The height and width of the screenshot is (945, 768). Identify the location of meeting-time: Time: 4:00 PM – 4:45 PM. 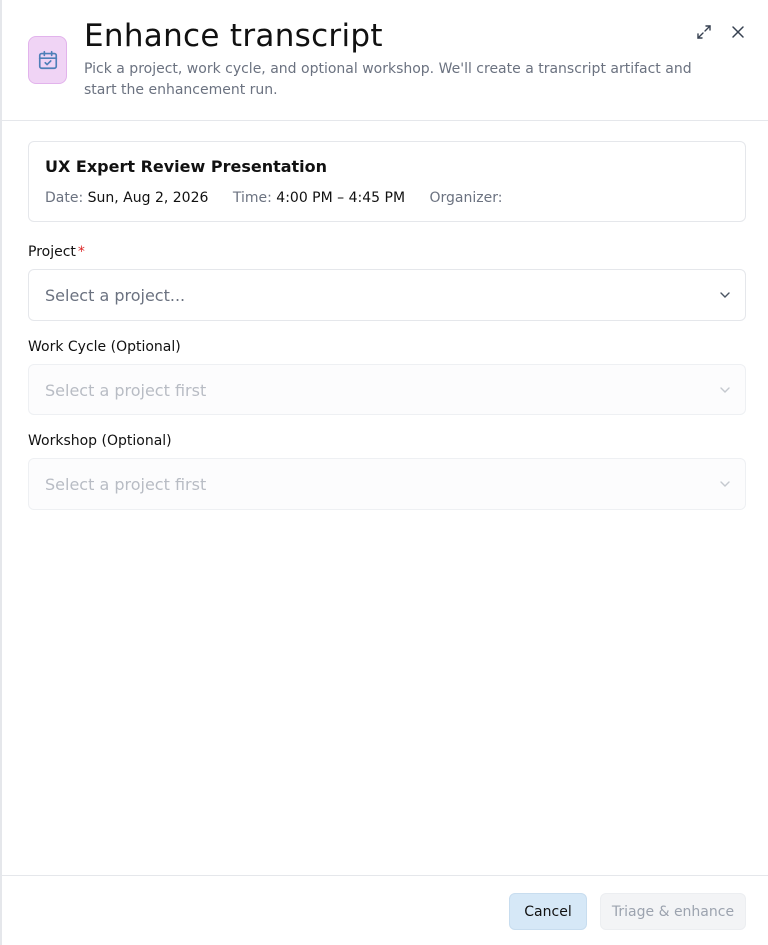
(319, 198).